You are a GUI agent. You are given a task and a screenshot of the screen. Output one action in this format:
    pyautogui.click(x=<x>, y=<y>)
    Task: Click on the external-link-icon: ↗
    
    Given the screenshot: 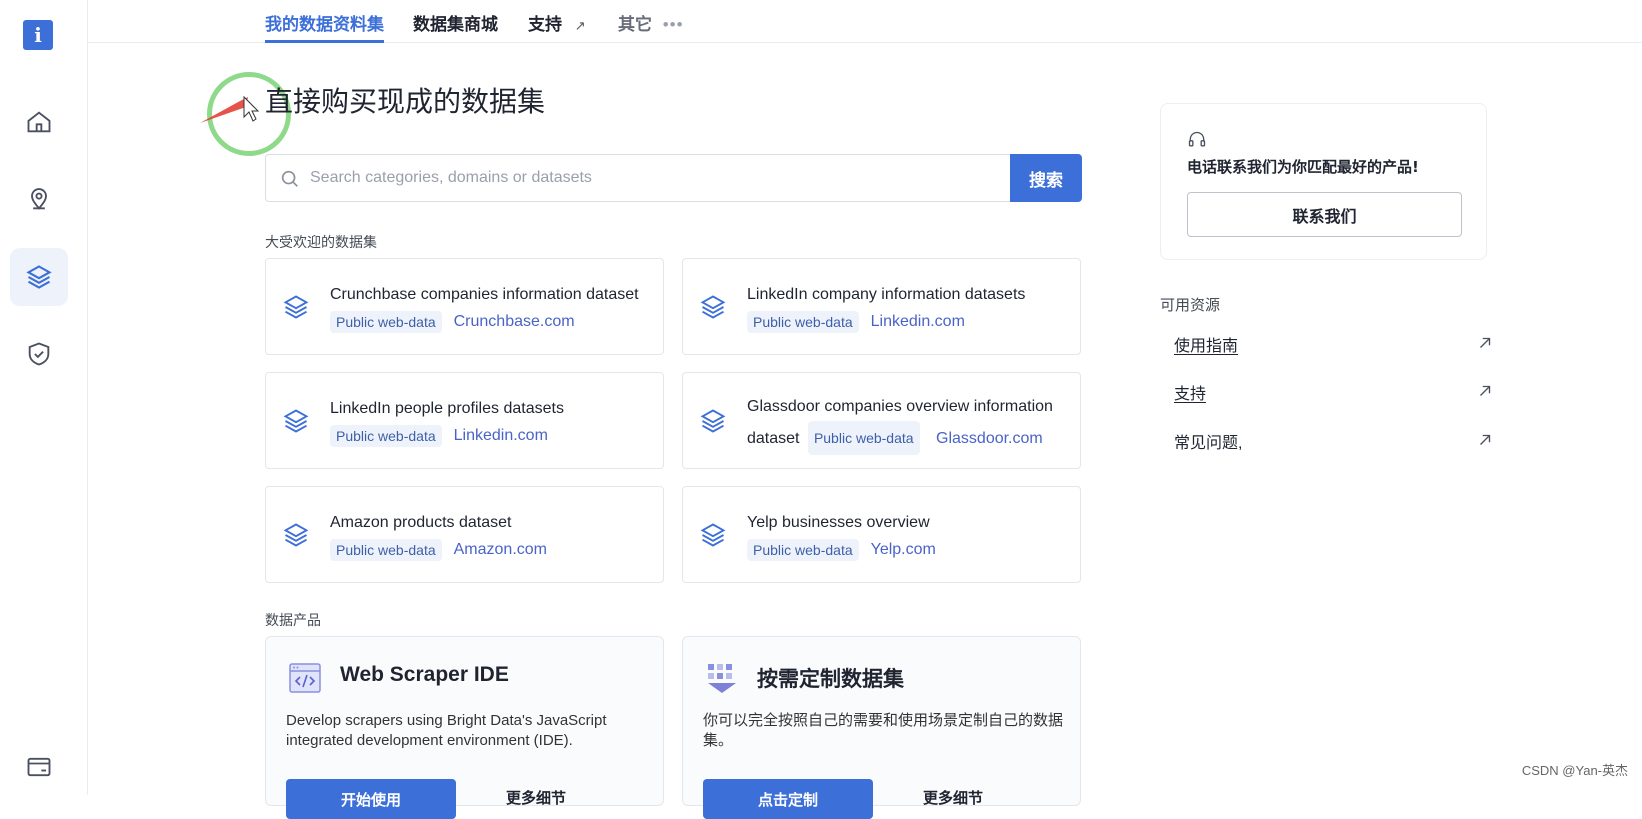 What is the action you would take?
    pyautogui.click(x=580, y=26)
    